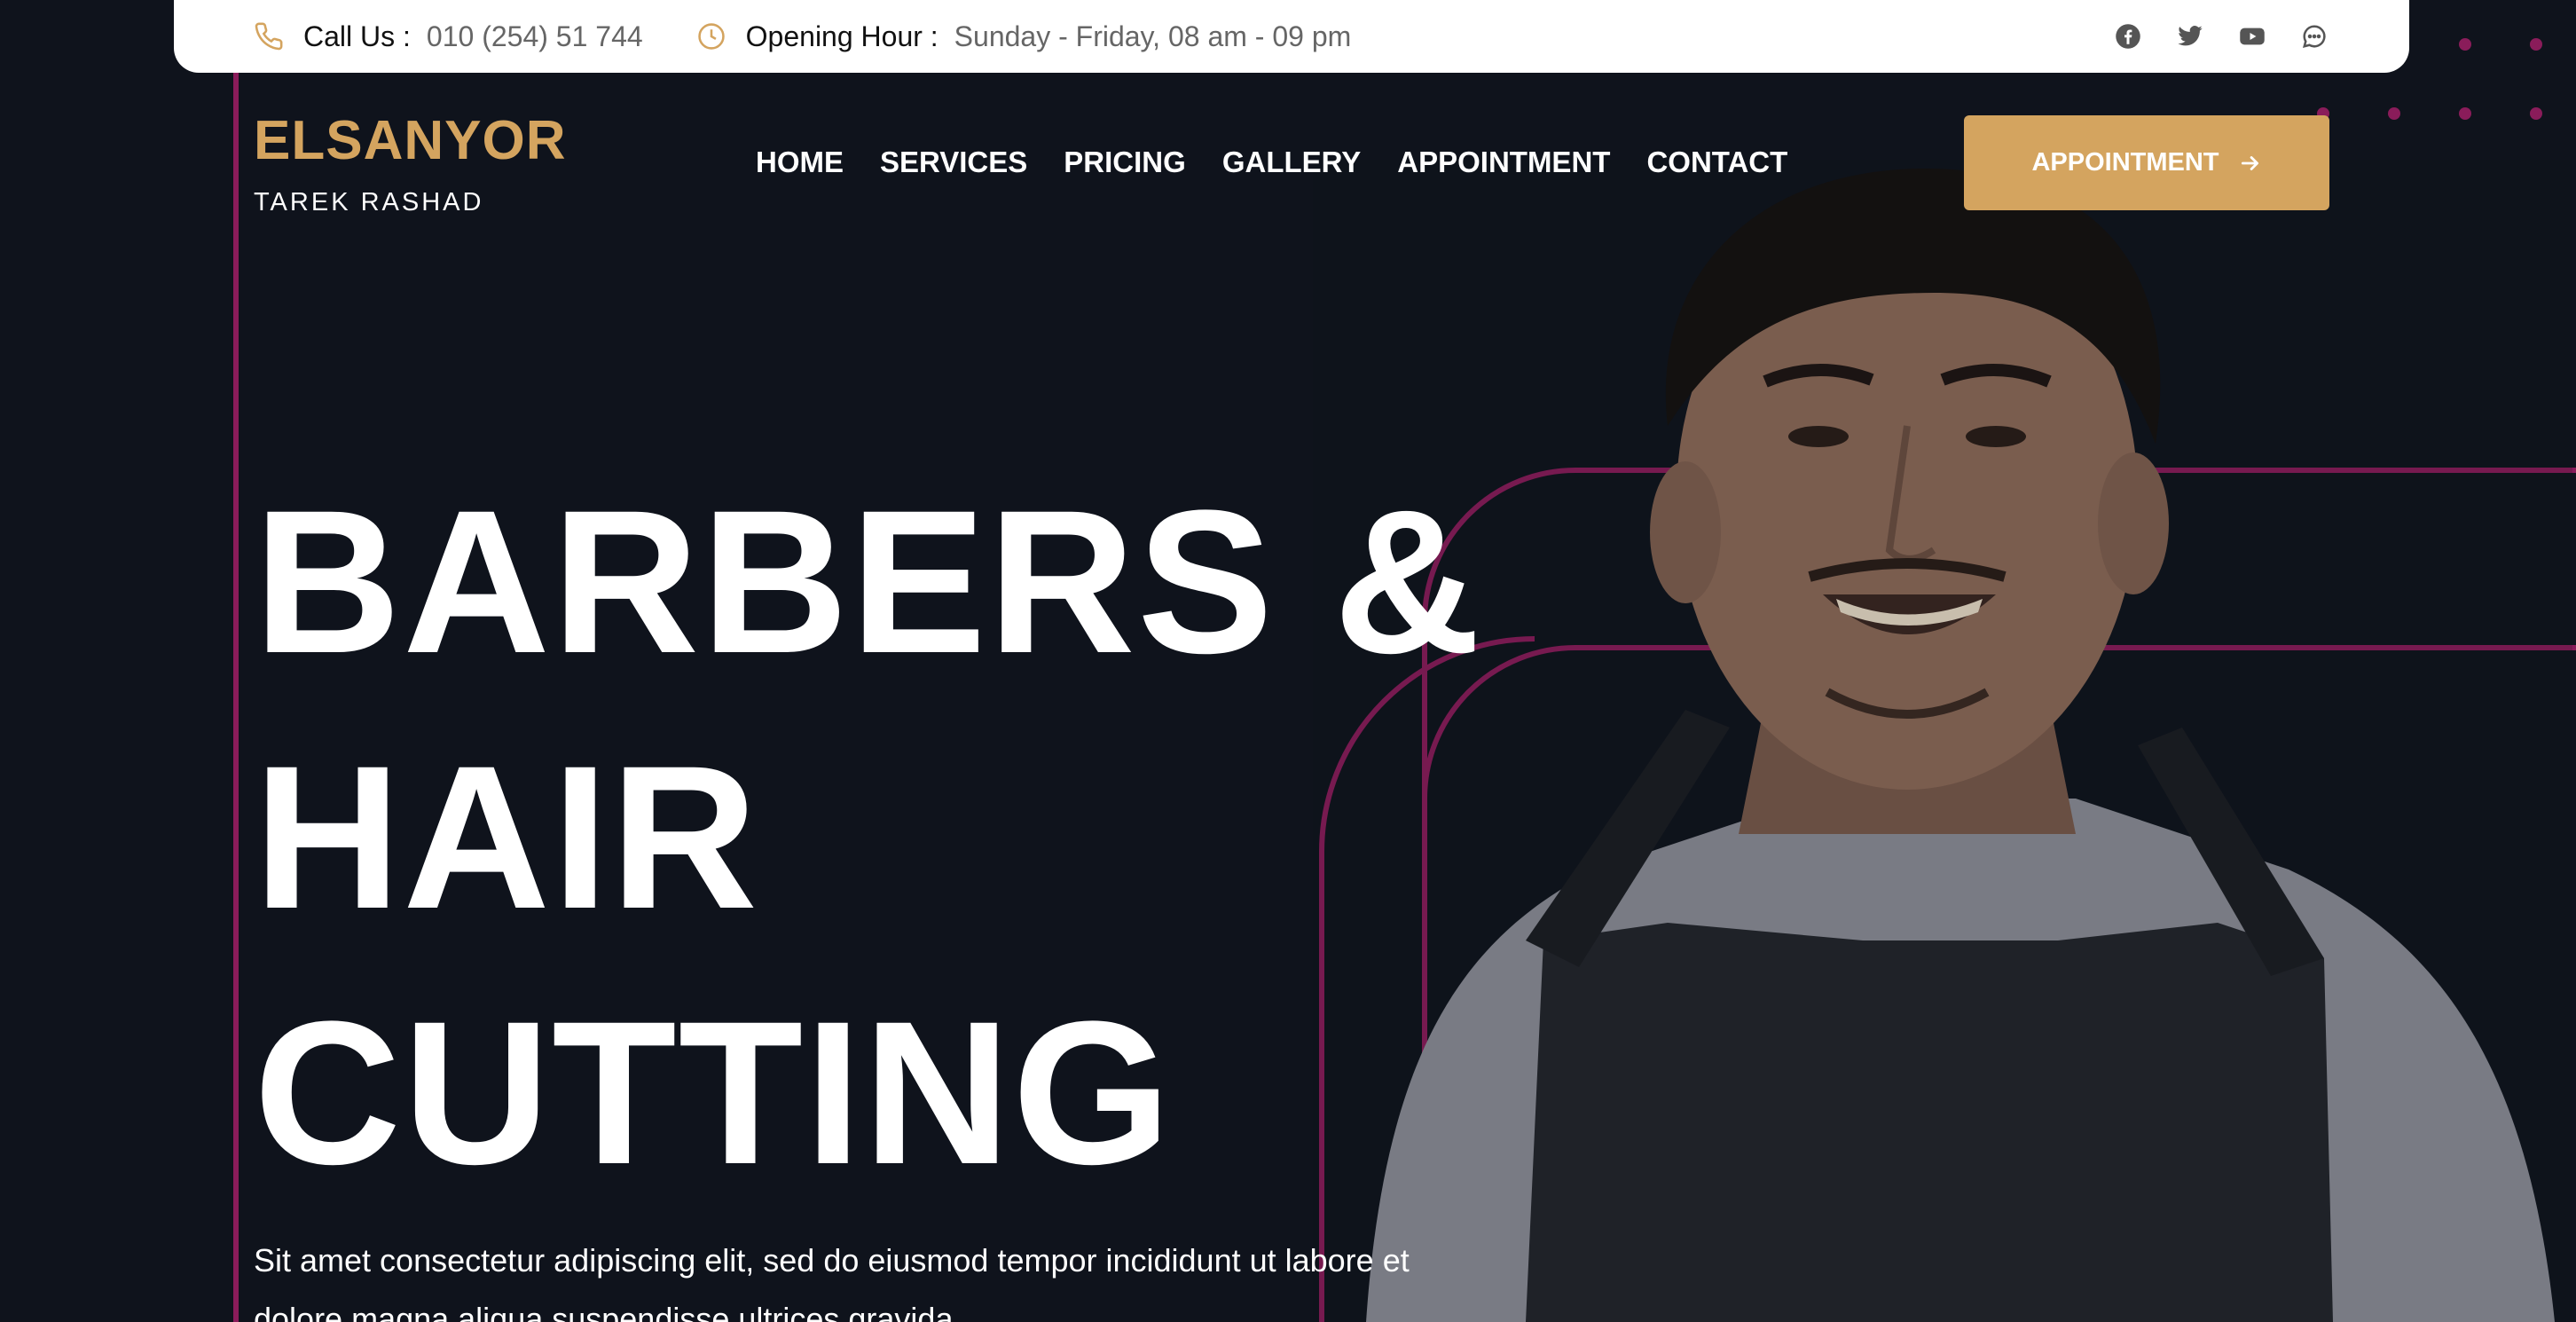  I want to click on appointment-button: APPOINTMENT, so click(2146, 162).